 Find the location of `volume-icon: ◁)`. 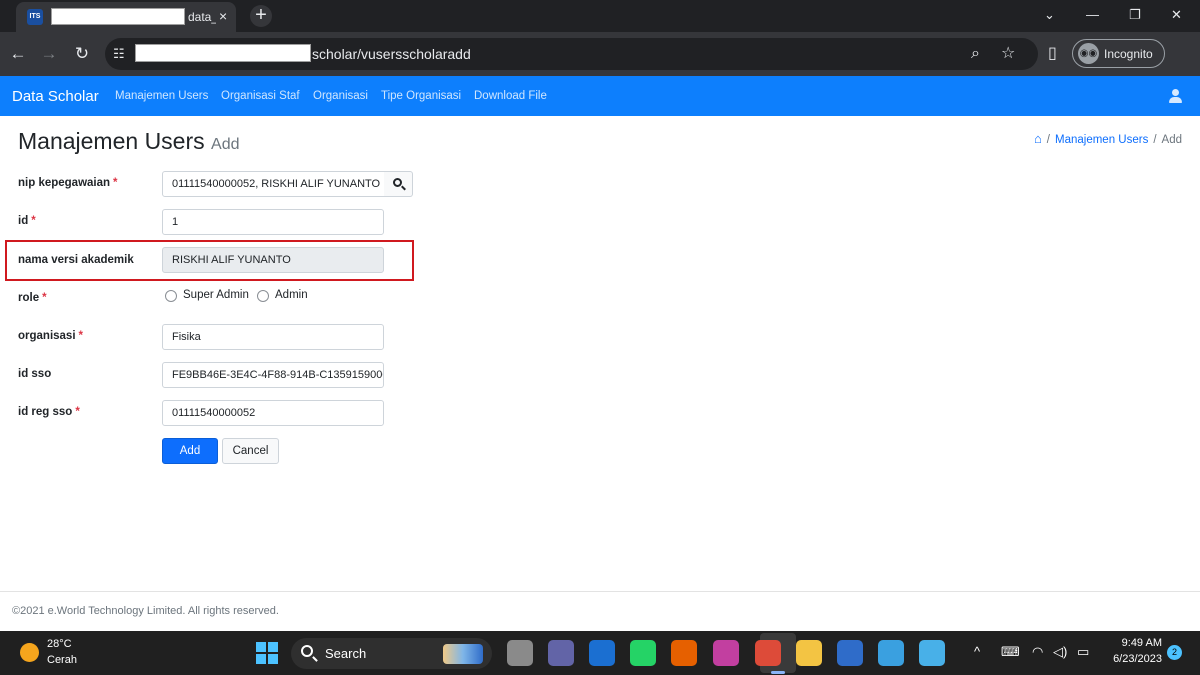

volume-icon: ◁) is located at coordinates (1060, 652).